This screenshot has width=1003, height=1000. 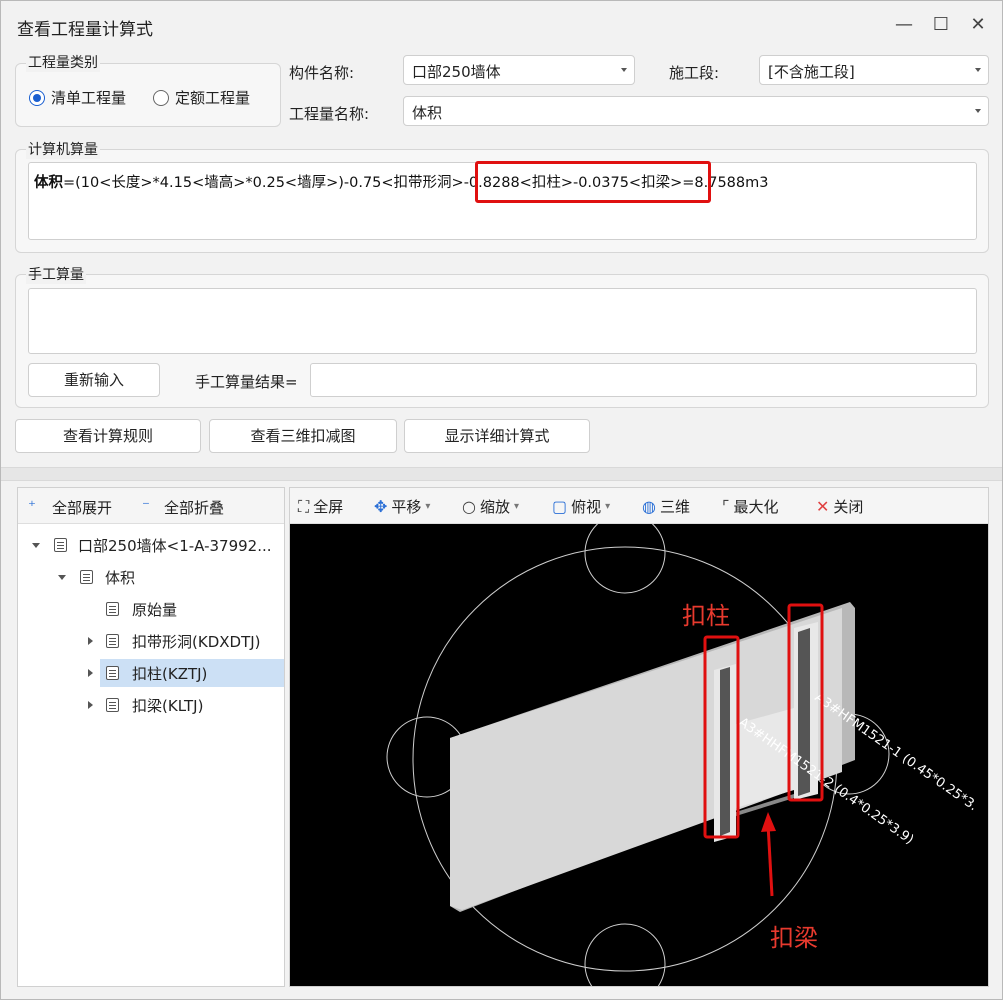 I want to click on 3d-label: 三维, so click(x=674, y=507).